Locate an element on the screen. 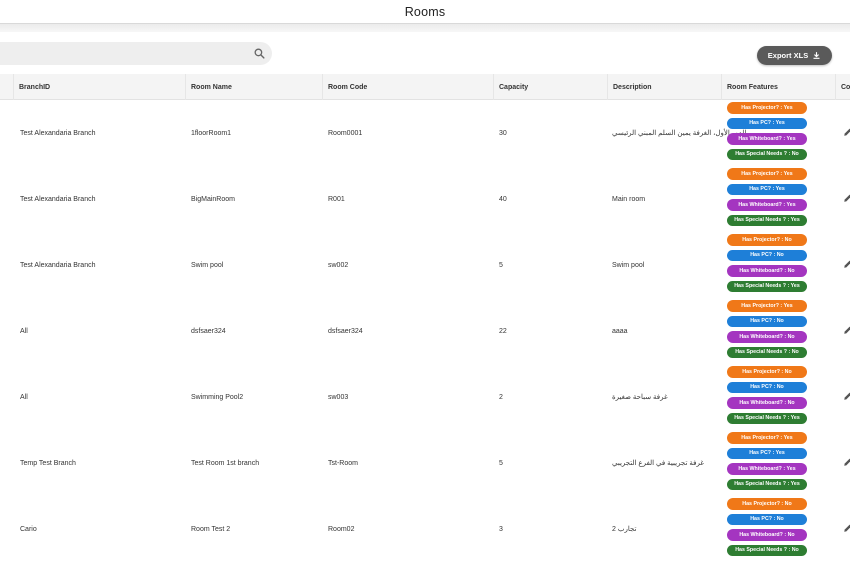  download-icon is located at coordinates (816, 55).